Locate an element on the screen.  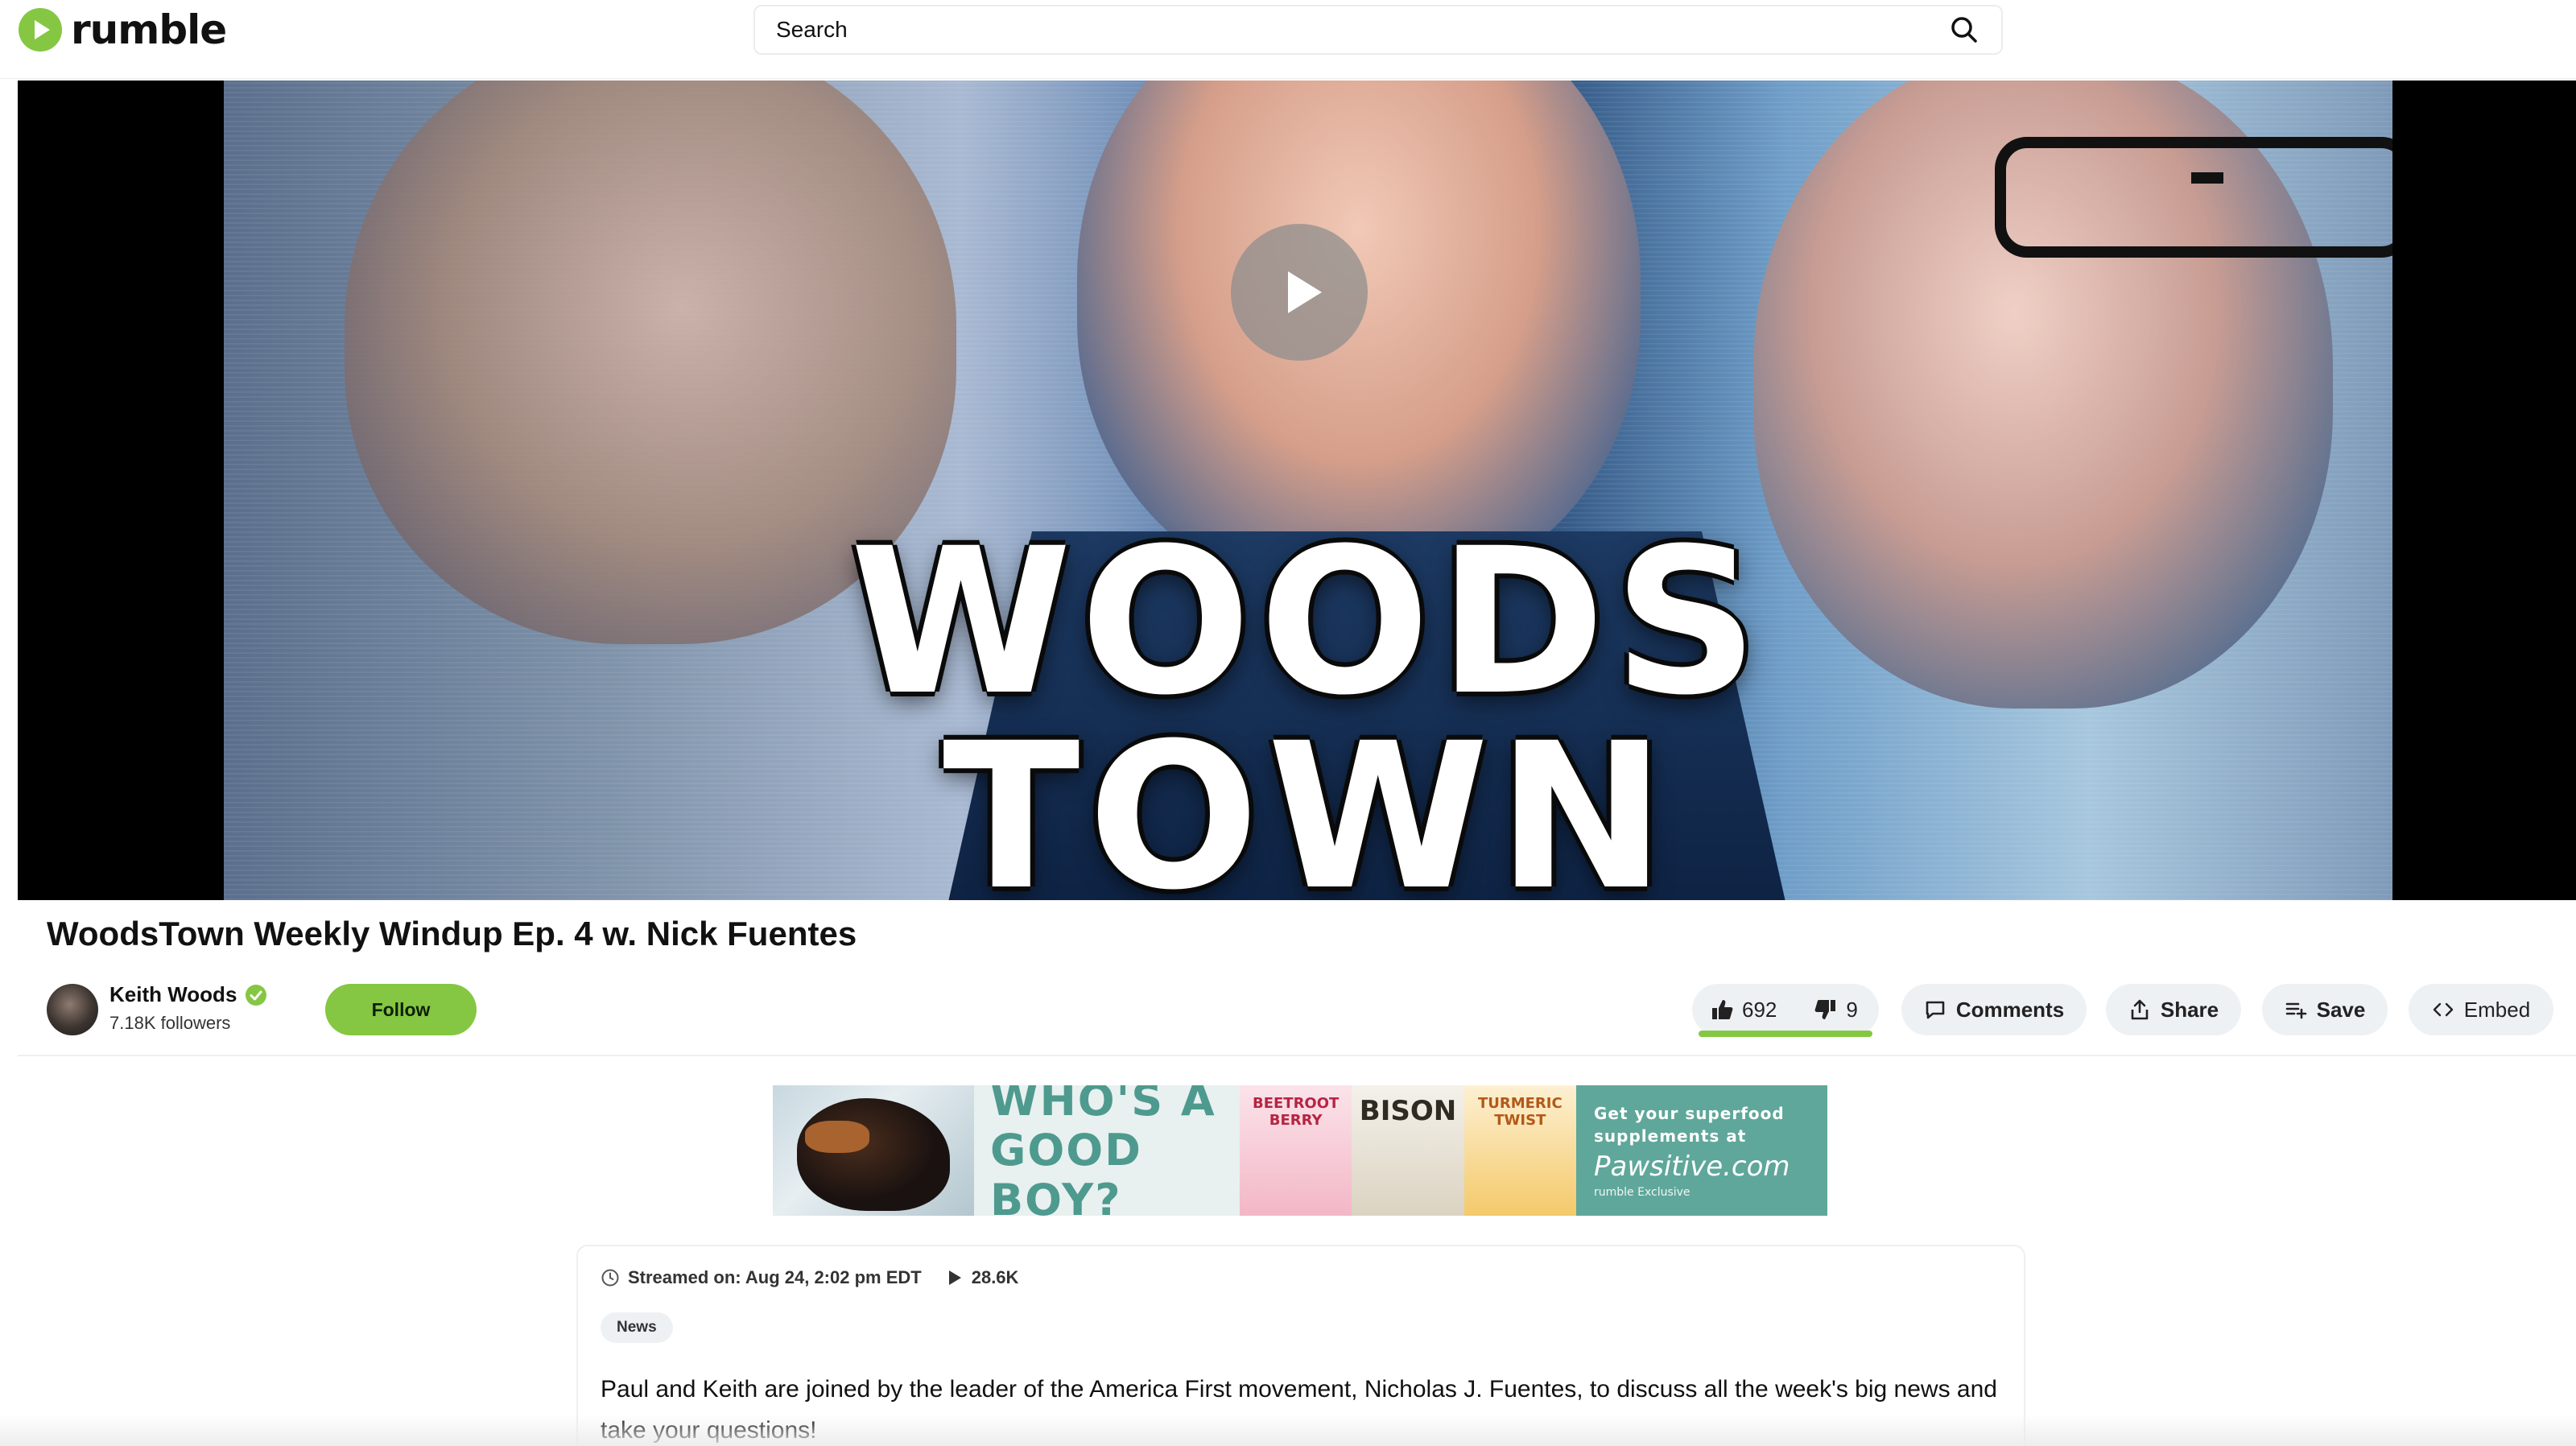
ad-dog-snout is located at coordinates (837, 1137).